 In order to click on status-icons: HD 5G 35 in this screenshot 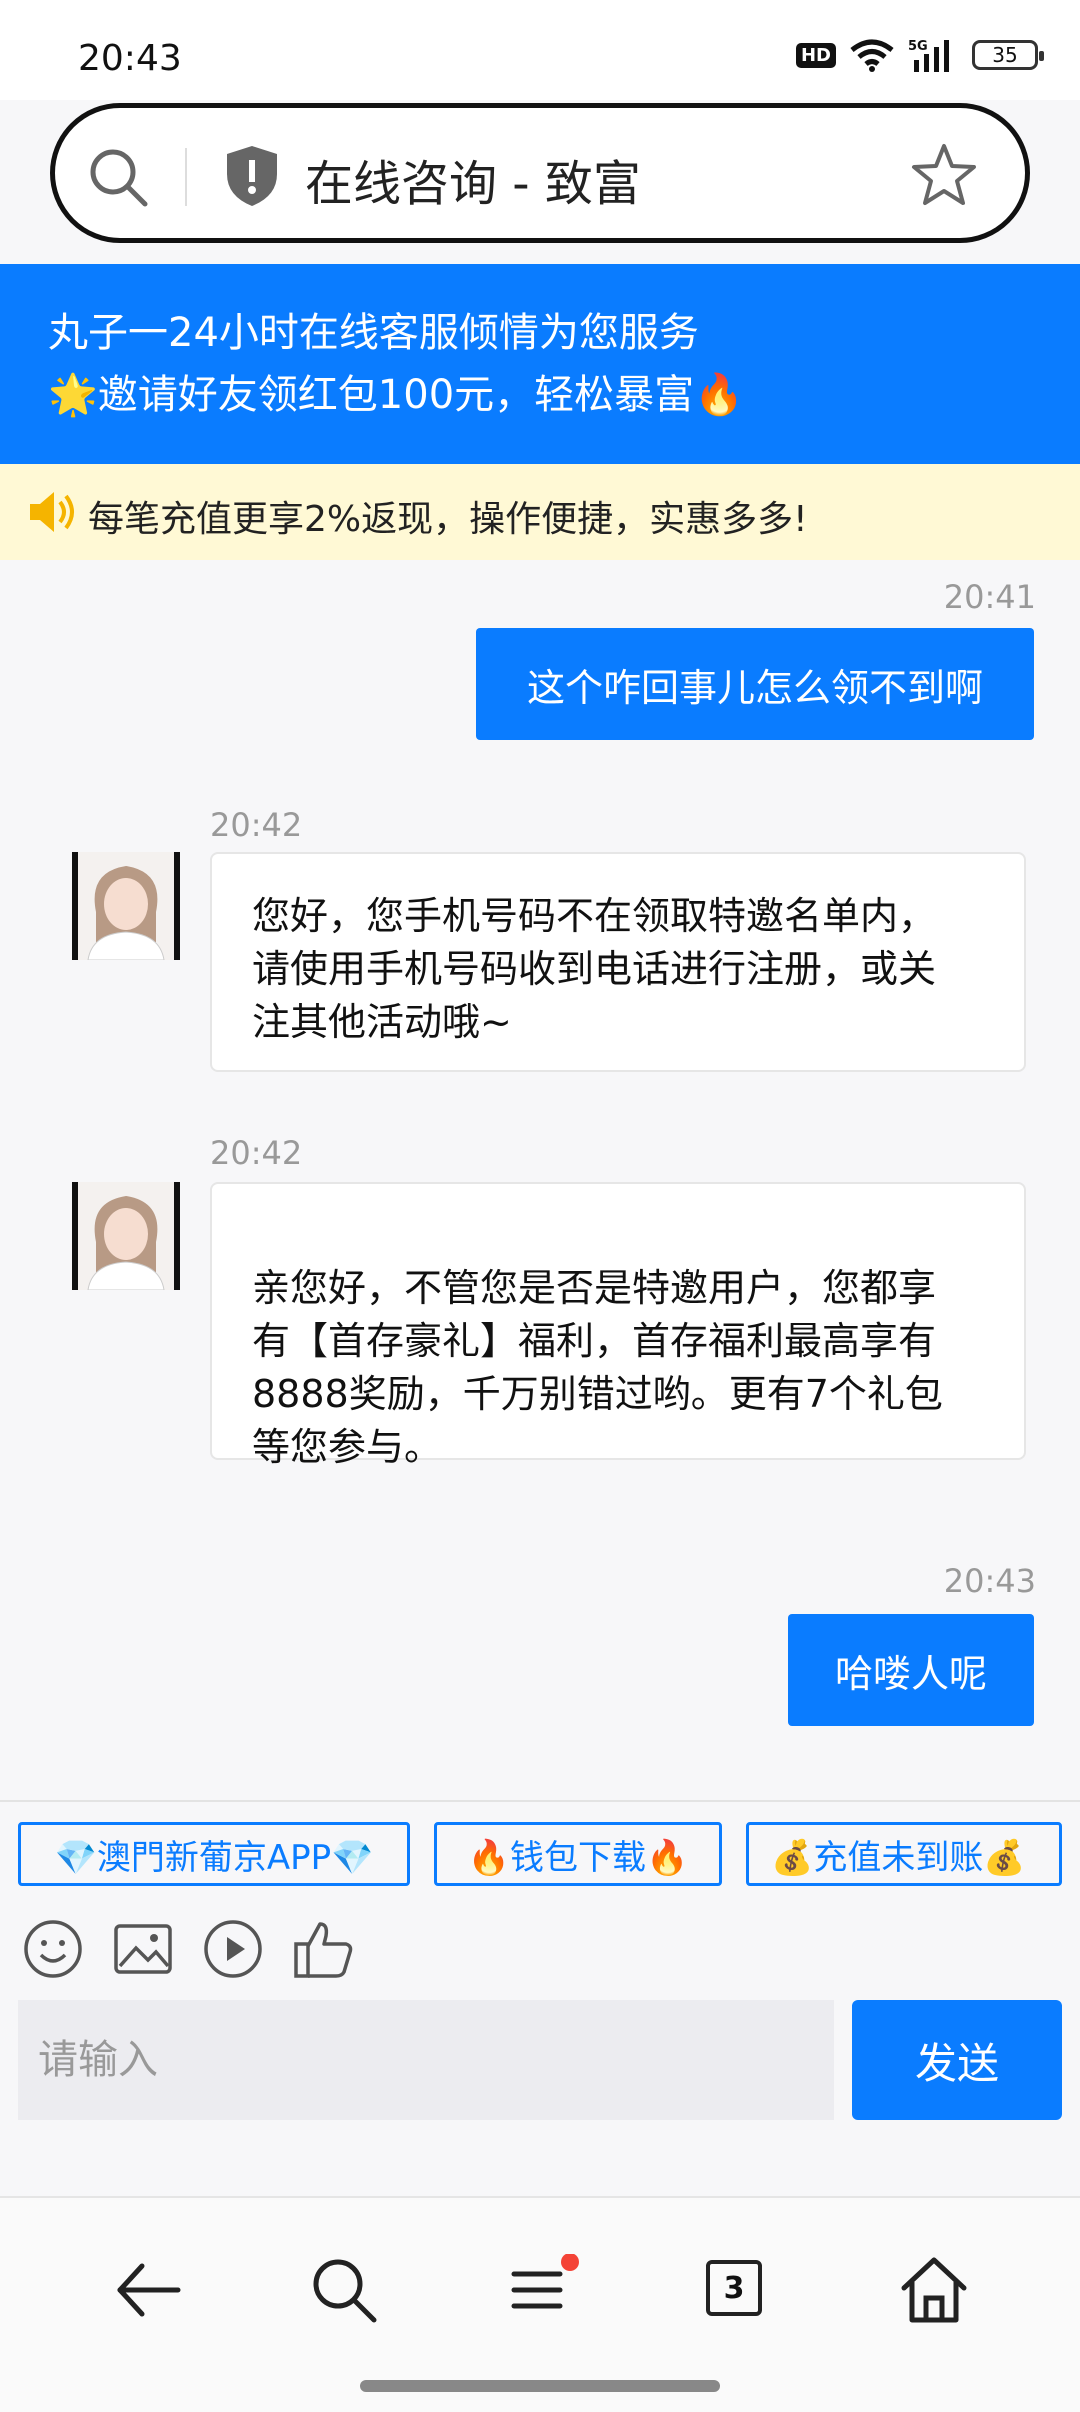, I will do `click(919, 55)`.